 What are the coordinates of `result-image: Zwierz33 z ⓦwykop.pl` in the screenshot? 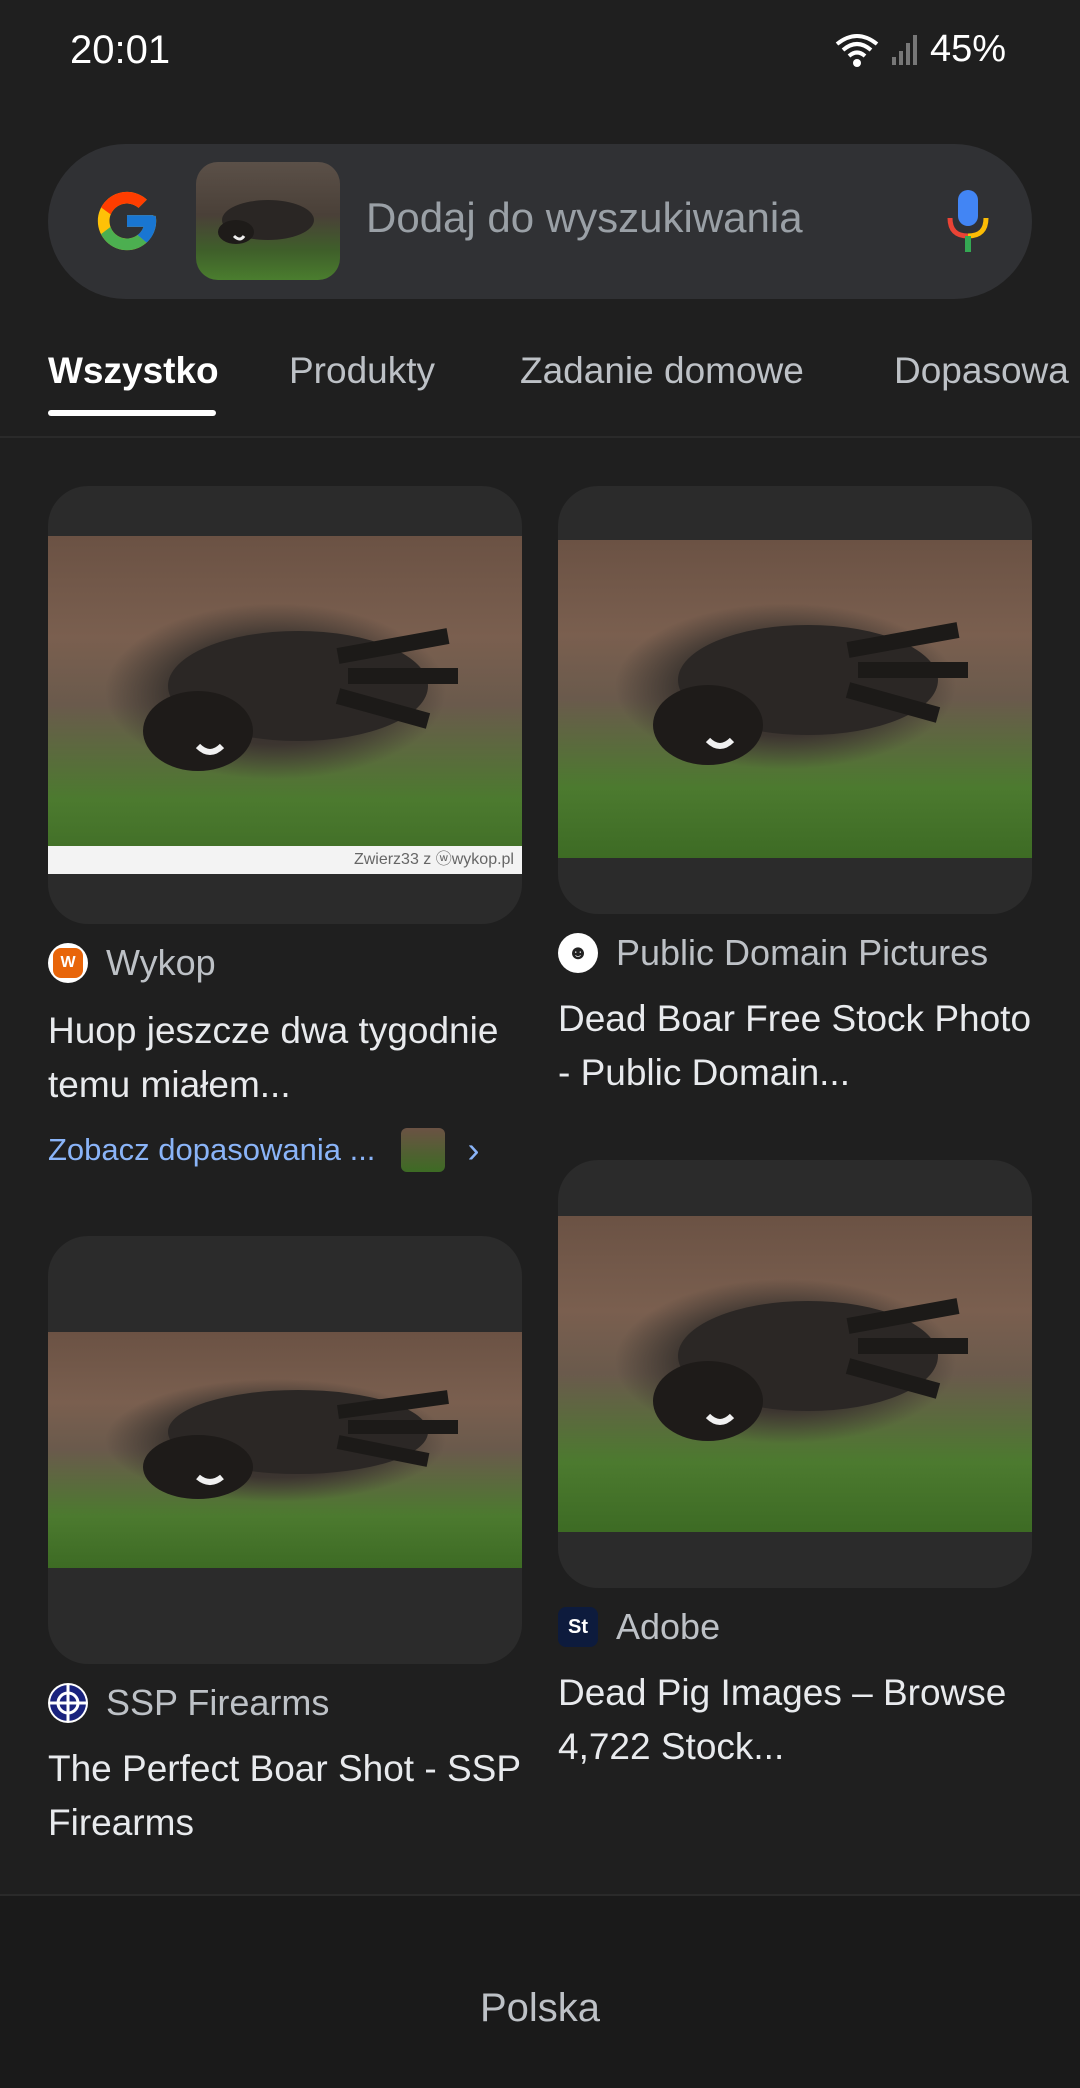 It's located at (285, 705).